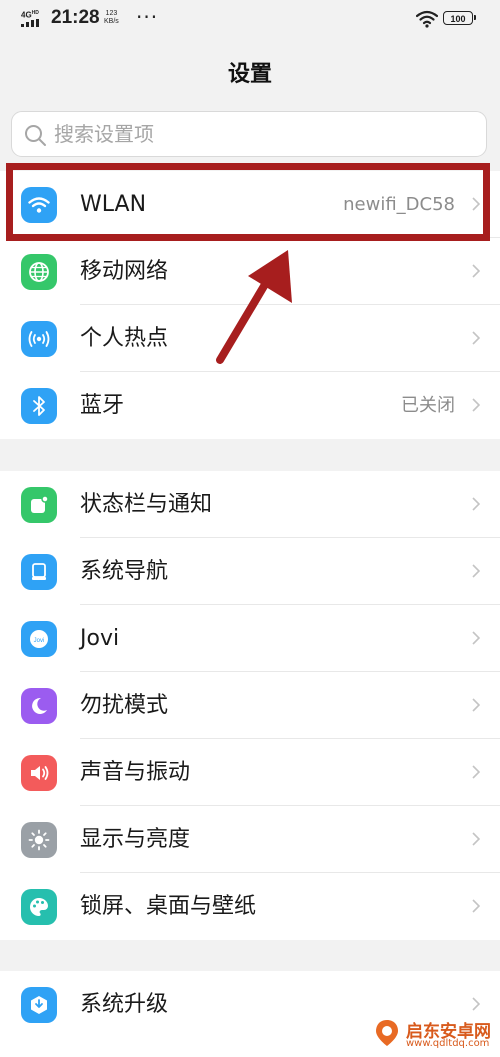  I want to click on jovi-icon: Jovi, so click(39, 639).